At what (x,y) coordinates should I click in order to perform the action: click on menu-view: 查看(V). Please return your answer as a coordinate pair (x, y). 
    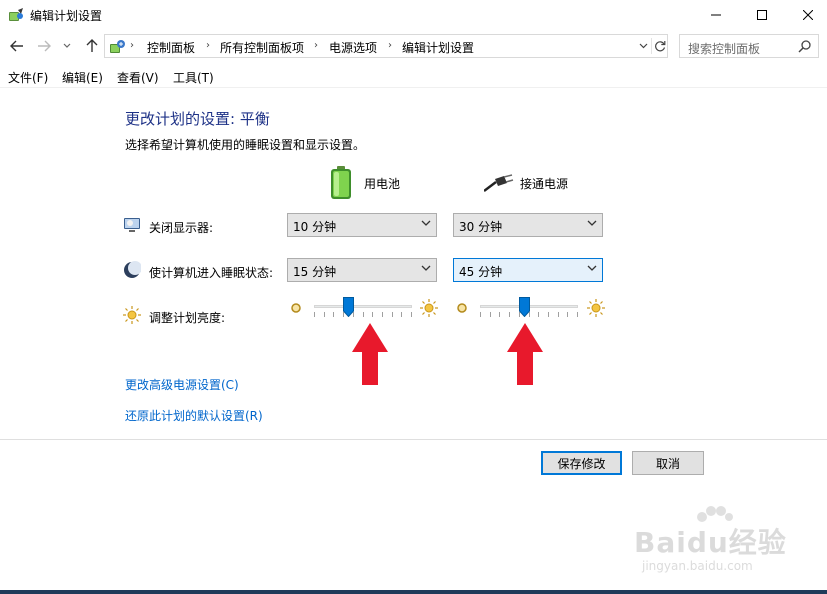
    Looking at the image, I should click on (138, 77).